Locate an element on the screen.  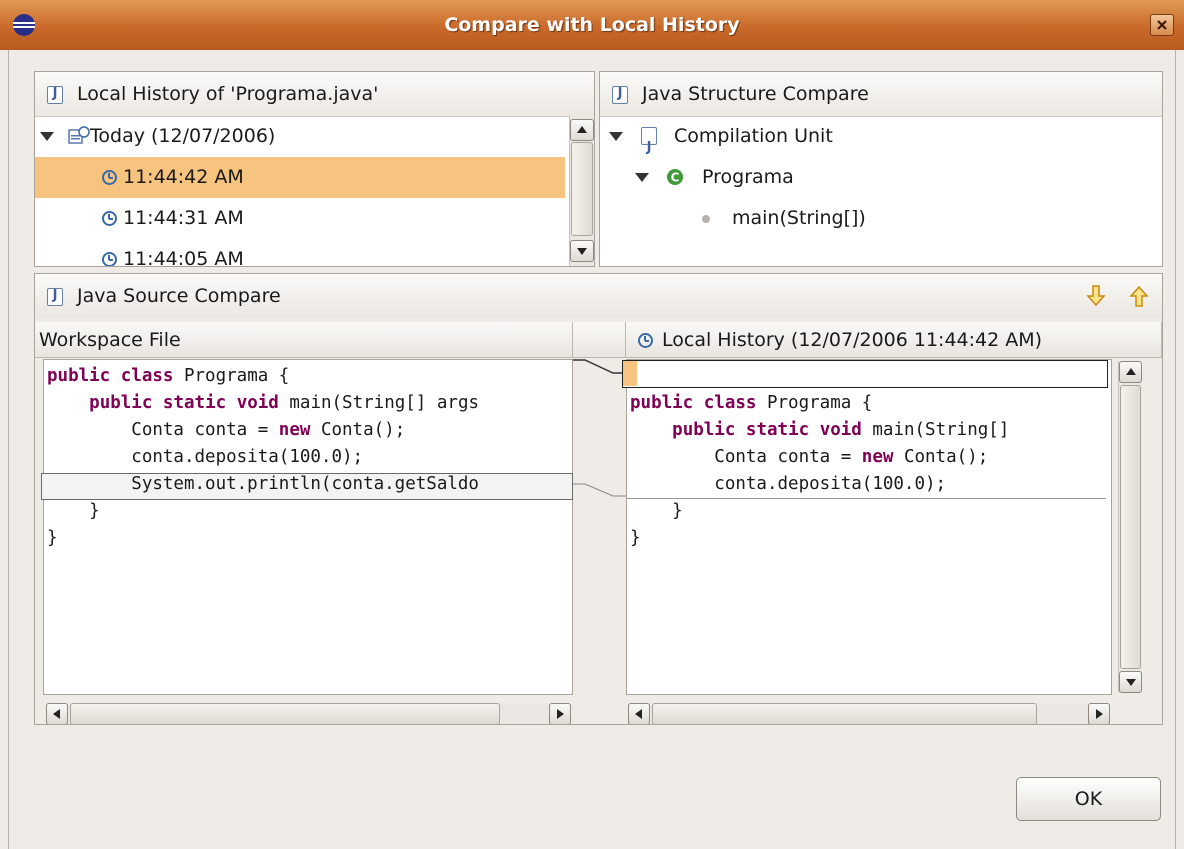
code-line: public static void main(String[] is located at coordinates (841, 430).